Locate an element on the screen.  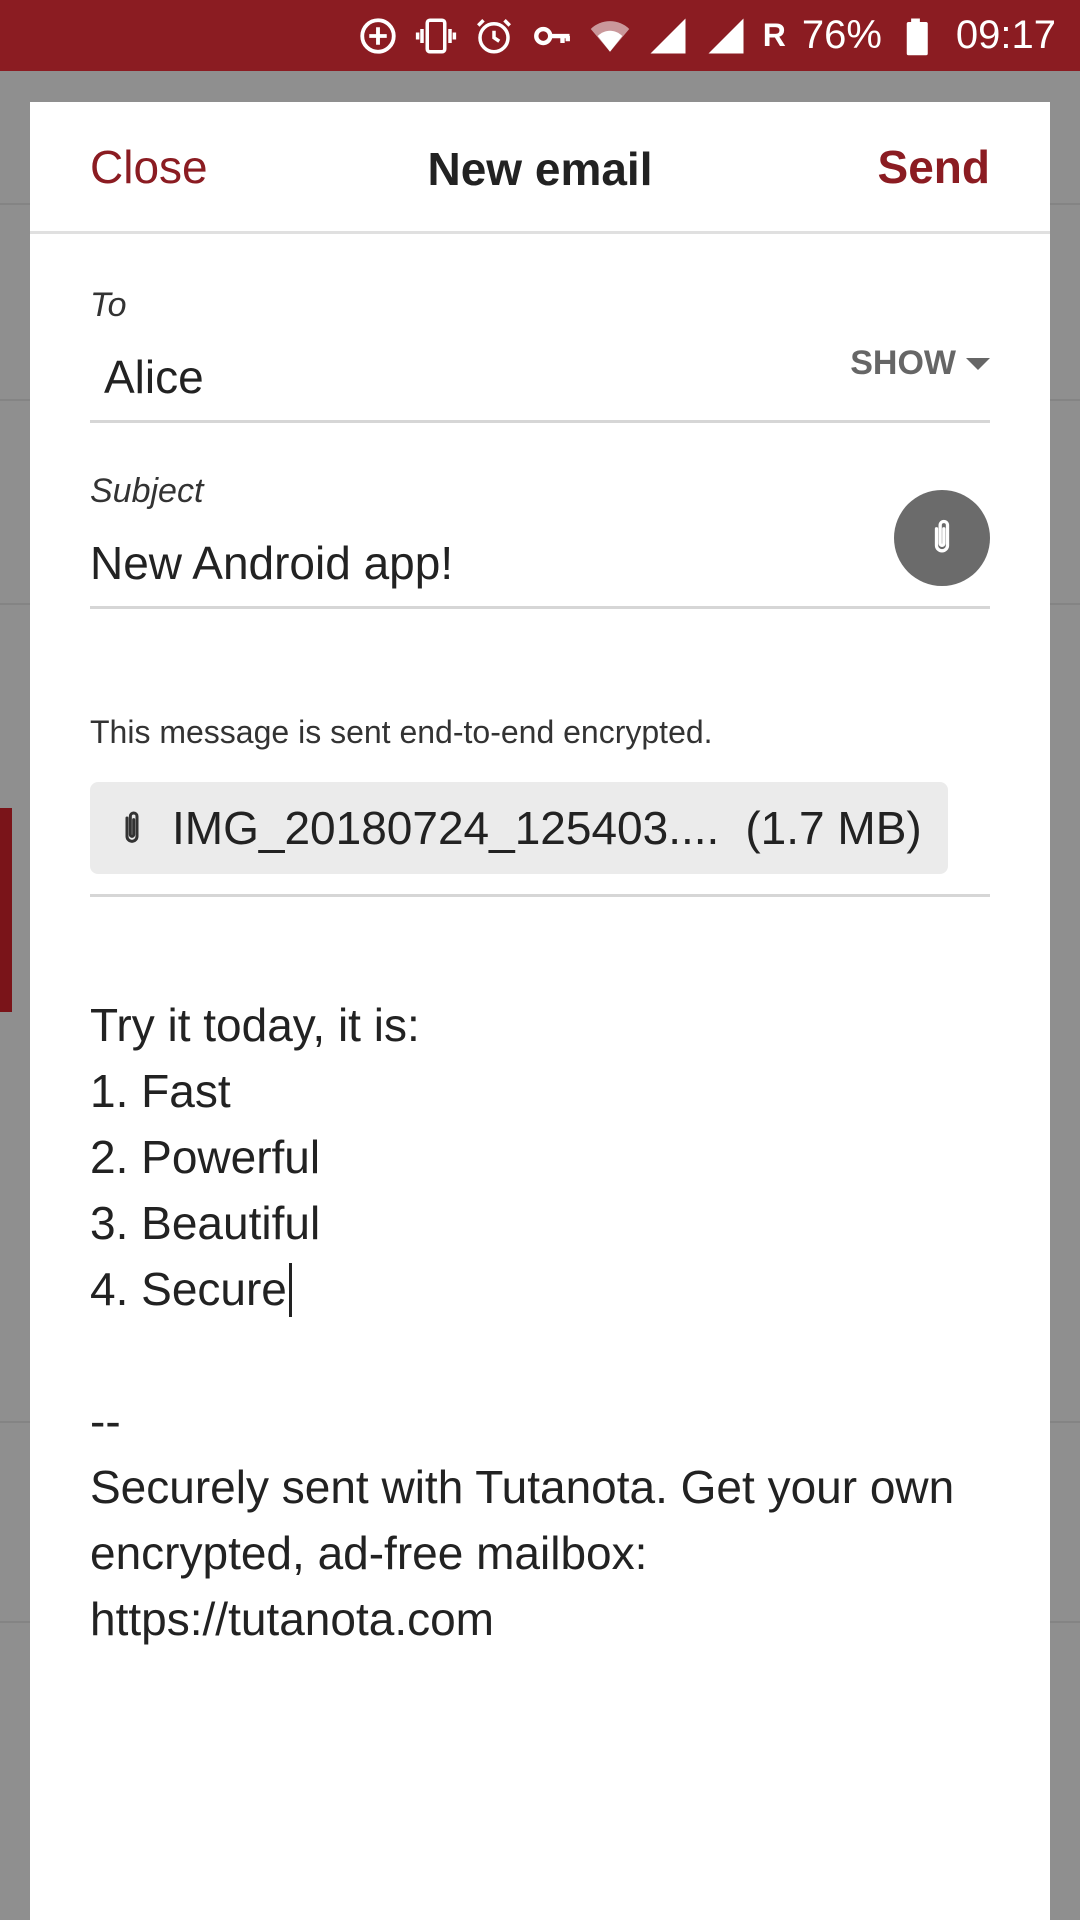
subject-underline is located at coordinates (540, 607).